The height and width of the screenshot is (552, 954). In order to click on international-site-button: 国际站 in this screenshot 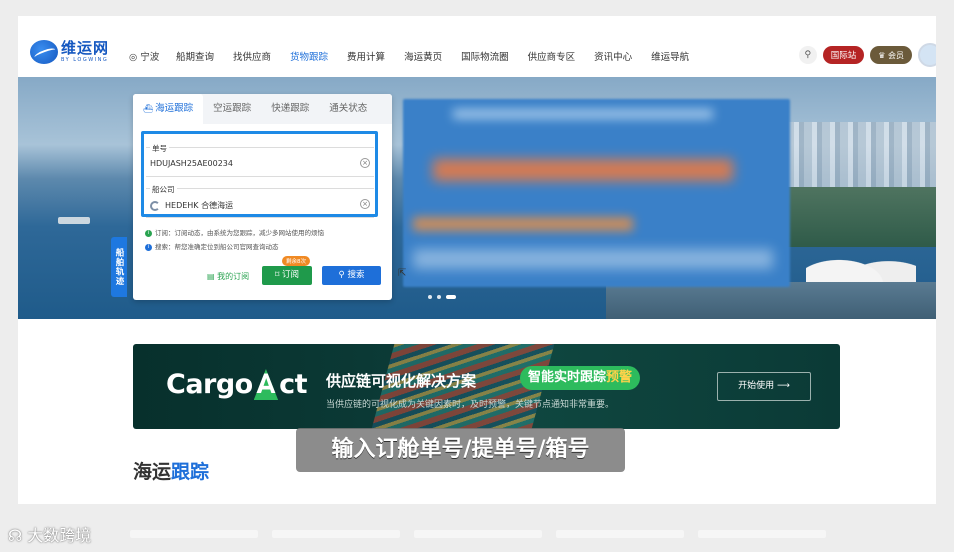, I will do `click(843, 55)`.